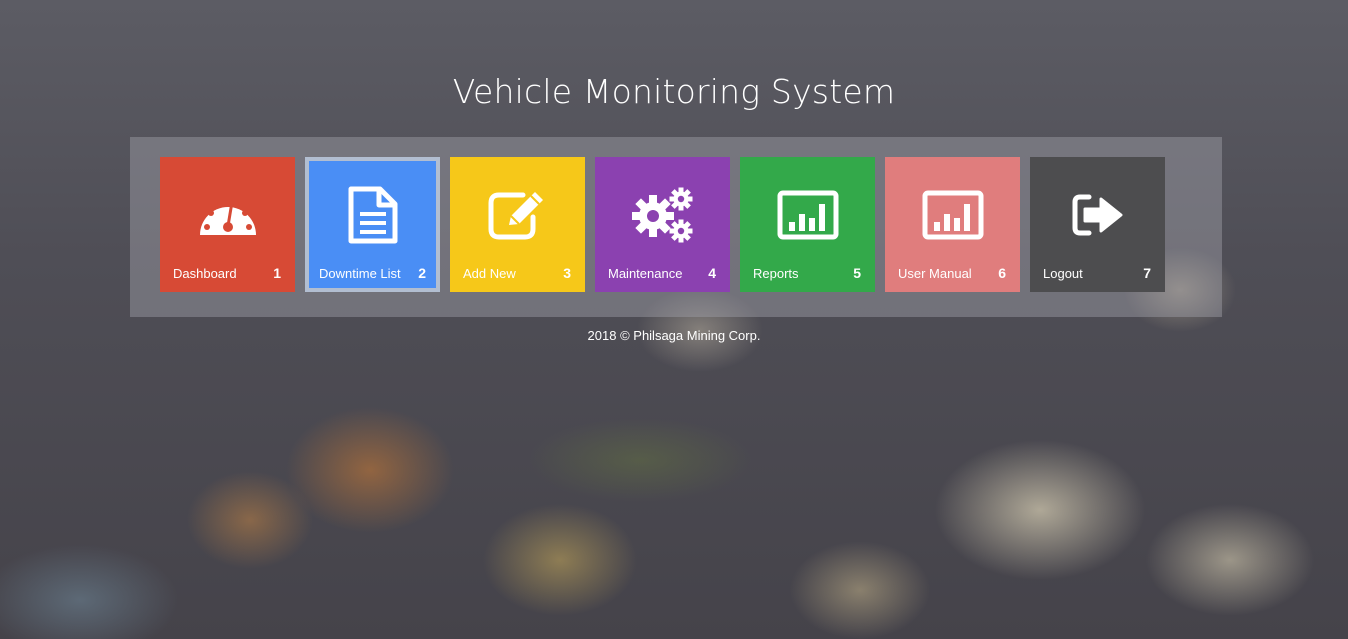  What do you see at coordinates (857, 273) in the screenshot?
I see `tile-number: 5` at bounding box center [857, 273].